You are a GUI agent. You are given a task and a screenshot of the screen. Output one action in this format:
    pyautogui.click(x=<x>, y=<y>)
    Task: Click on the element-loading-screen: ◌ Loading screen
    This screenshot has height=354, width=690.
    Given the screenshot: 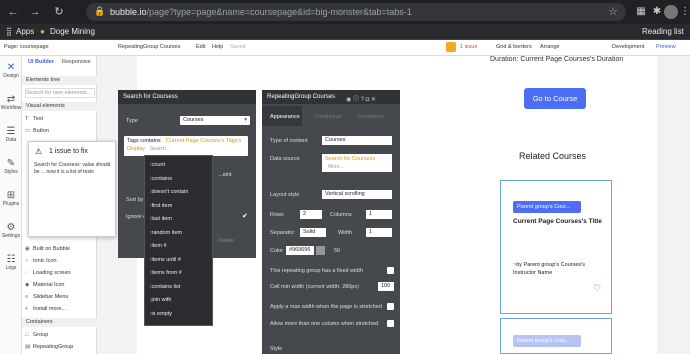 What is the action you would take?
    pyautogui.click(x=60, y=273)
    